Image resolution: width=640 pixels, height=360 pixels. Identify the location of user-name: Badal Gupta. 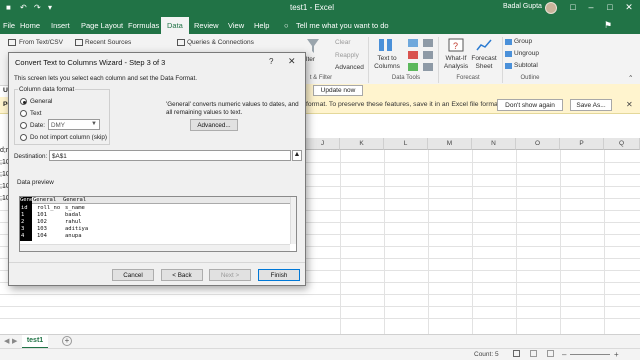
(522, 6).